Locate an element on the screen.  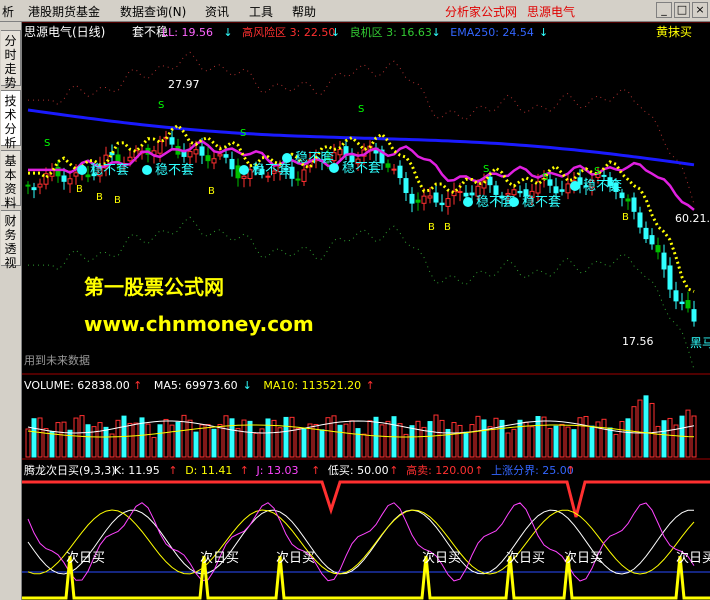
minimize-button: _ is located at coordinates (664, 10).